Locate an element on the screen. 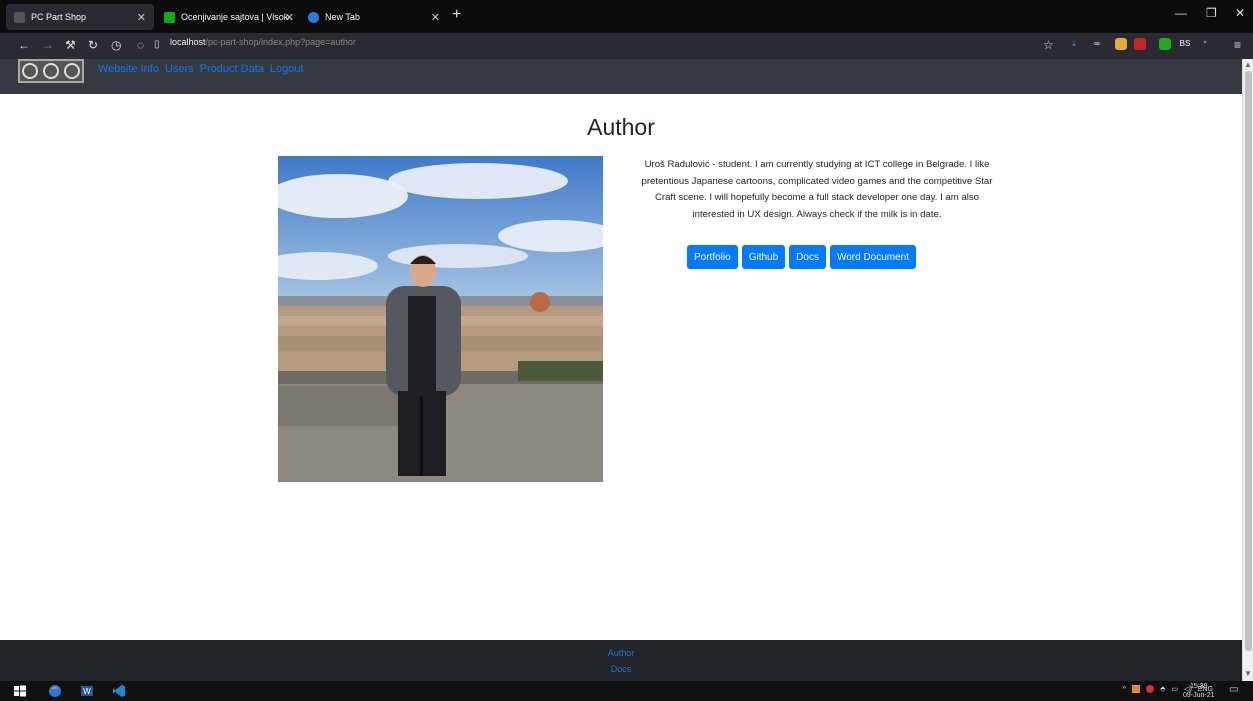 The width and height of the screenshot is (1253, 701). page-icon: ▯ is located at coordinates (157, 44).